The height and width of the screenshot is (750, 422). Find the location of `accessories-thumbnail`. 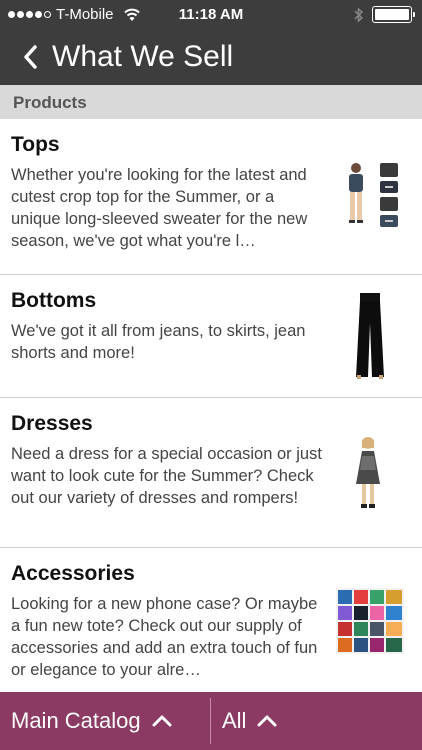

accessories-thumbnail is located at coordinates (370, 621).